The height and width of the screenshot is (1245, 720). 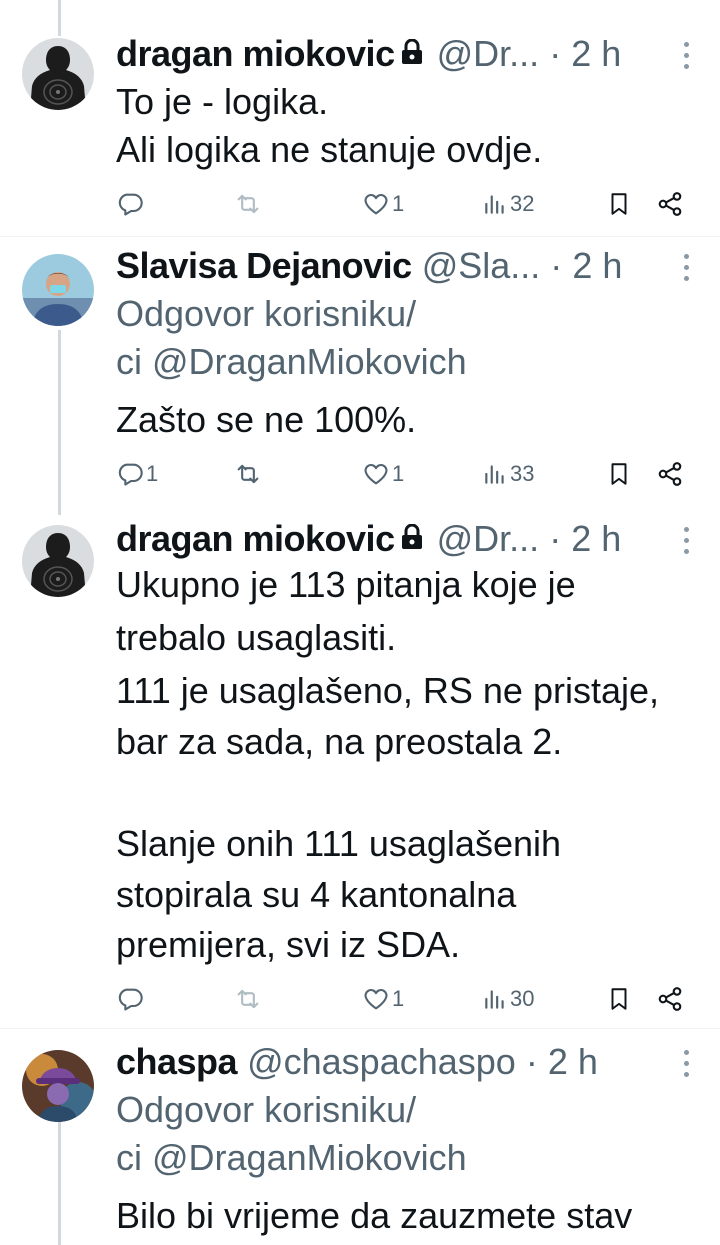 I want to click on tweet-text-line: stopirala su 4 kantonalna, so click(x=316, y=894).